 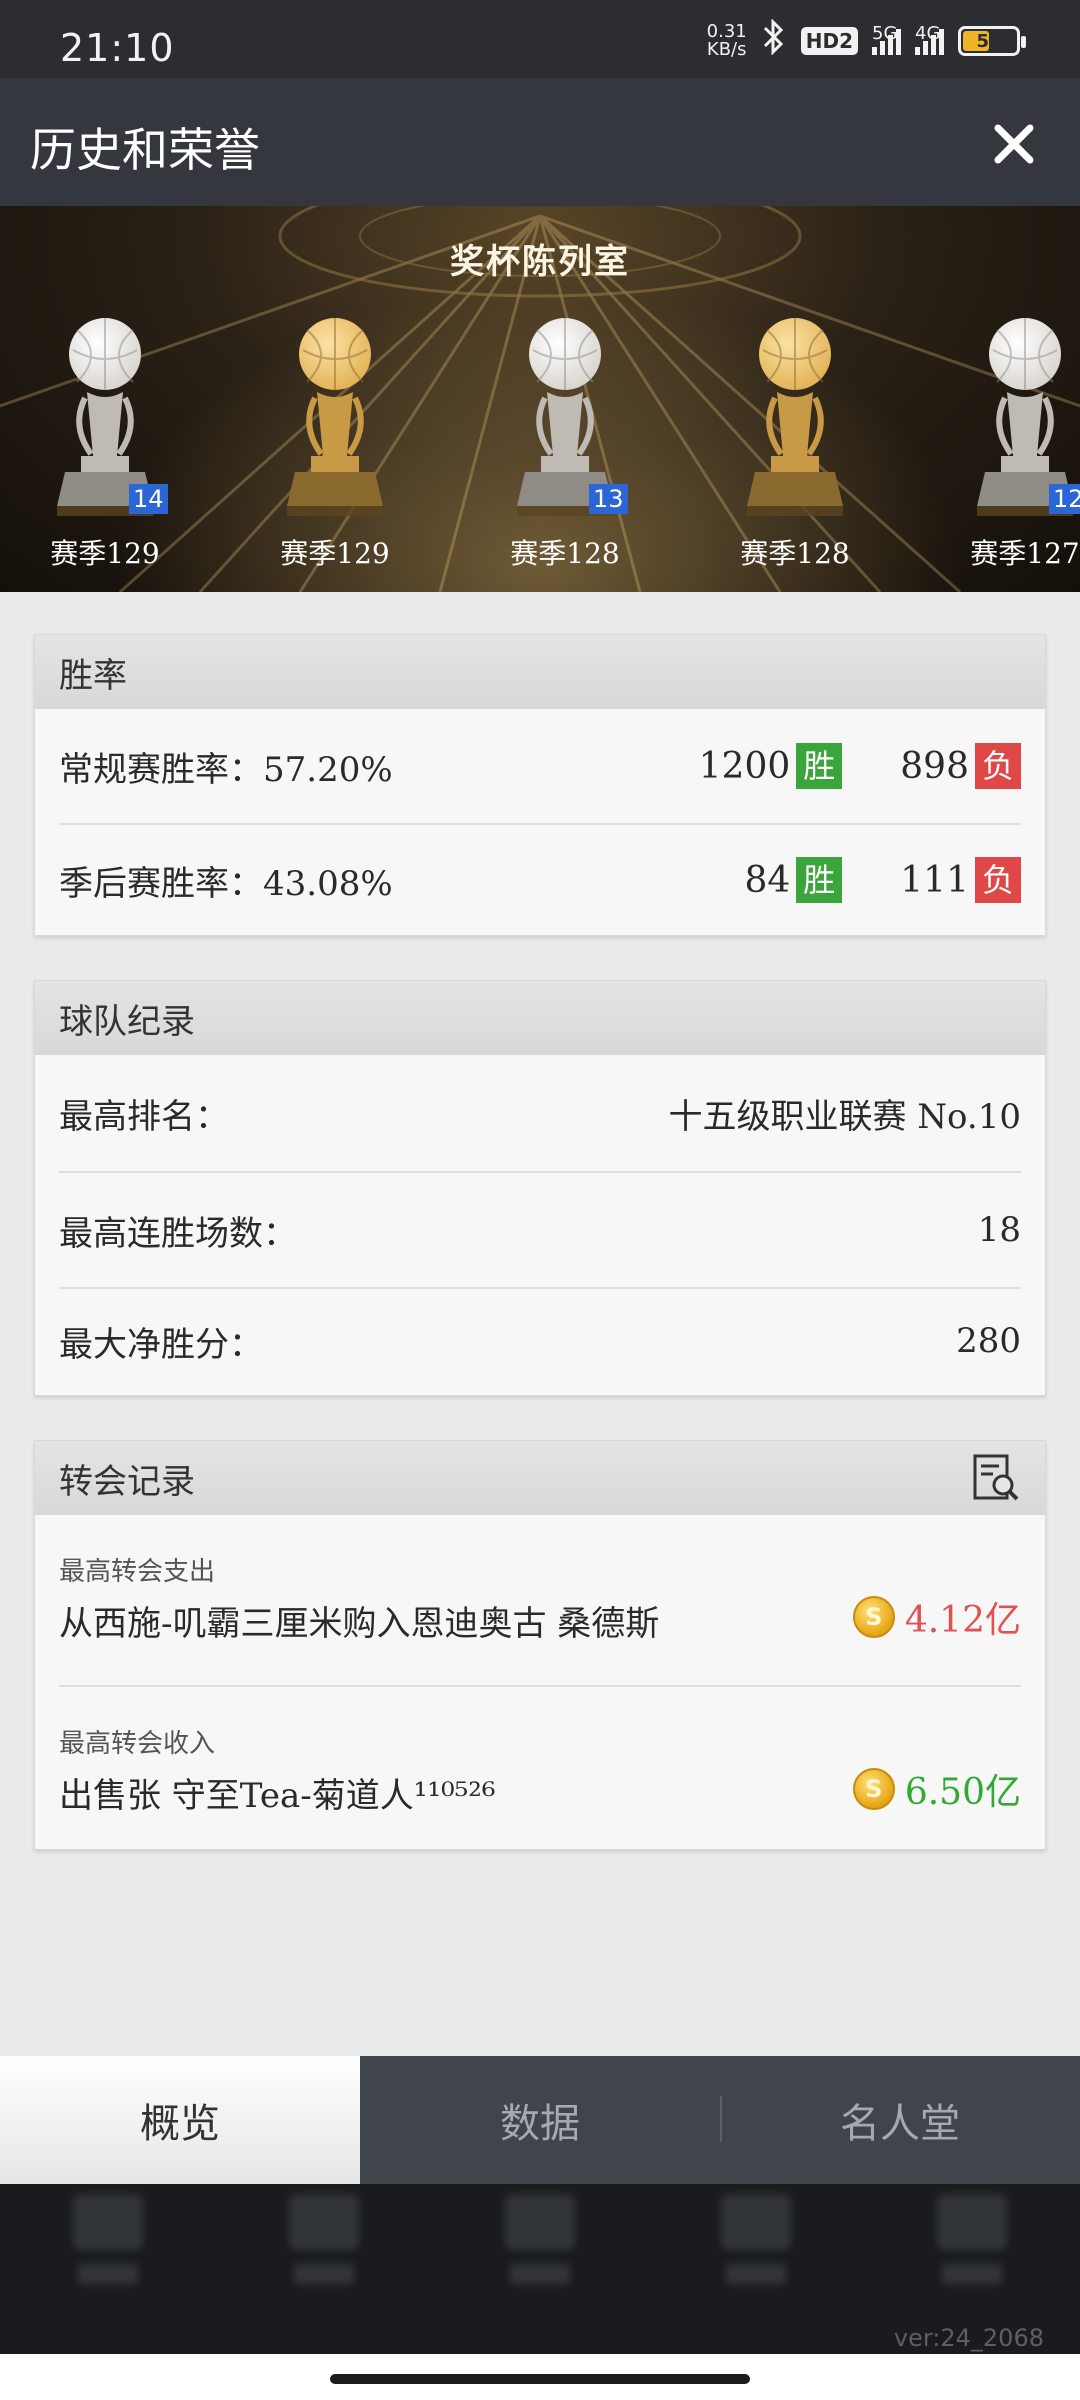 What do you see at coordinates (962, 1792) in the screenshot?
I see `transfer-income-amount: 6.50亿` at bounding box center [962, 1792].